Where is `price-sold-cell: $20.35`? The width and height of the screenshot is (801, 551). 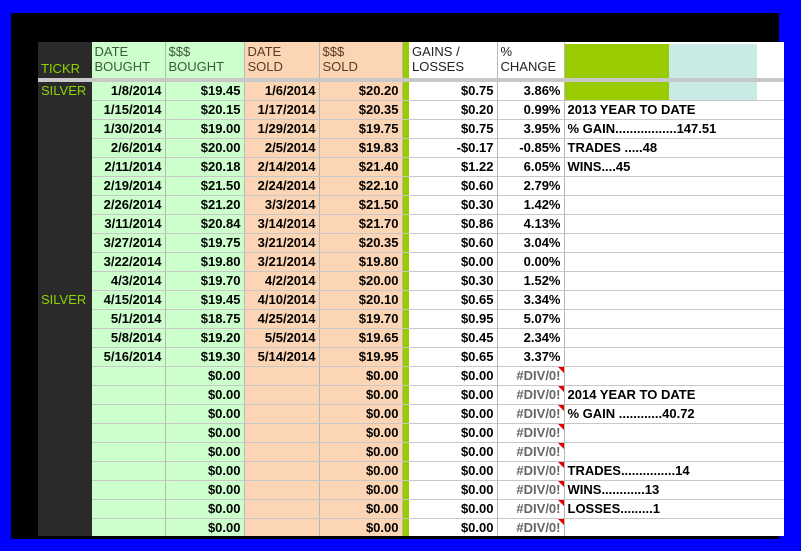 price-sold-cell: $20.35 is located at coordinates (361, 243).